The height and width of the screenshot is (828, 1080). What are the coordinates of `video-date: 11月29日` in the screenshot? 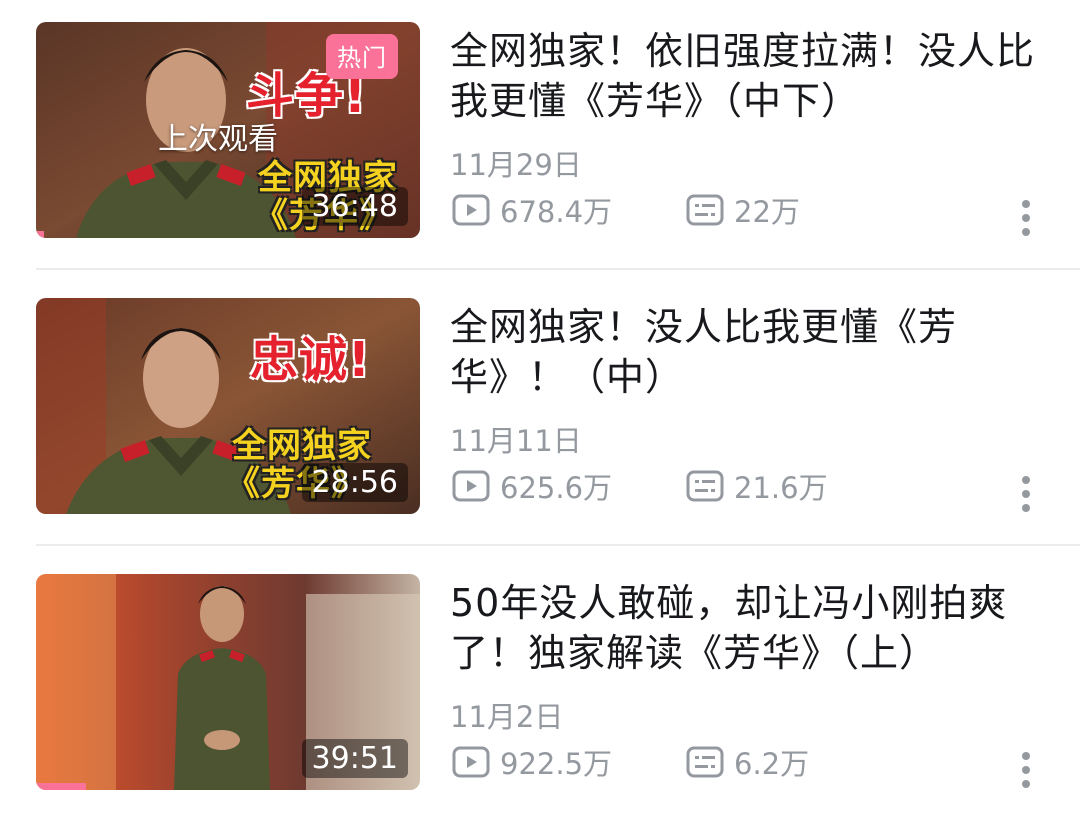 It's located at (516, 165).